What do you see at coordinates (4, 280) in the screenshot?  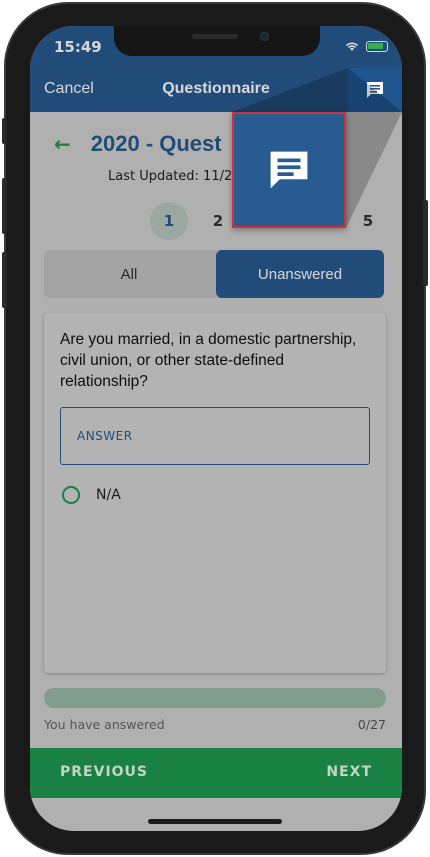 I see `volume-down-button` at bounding box center [4, 280].